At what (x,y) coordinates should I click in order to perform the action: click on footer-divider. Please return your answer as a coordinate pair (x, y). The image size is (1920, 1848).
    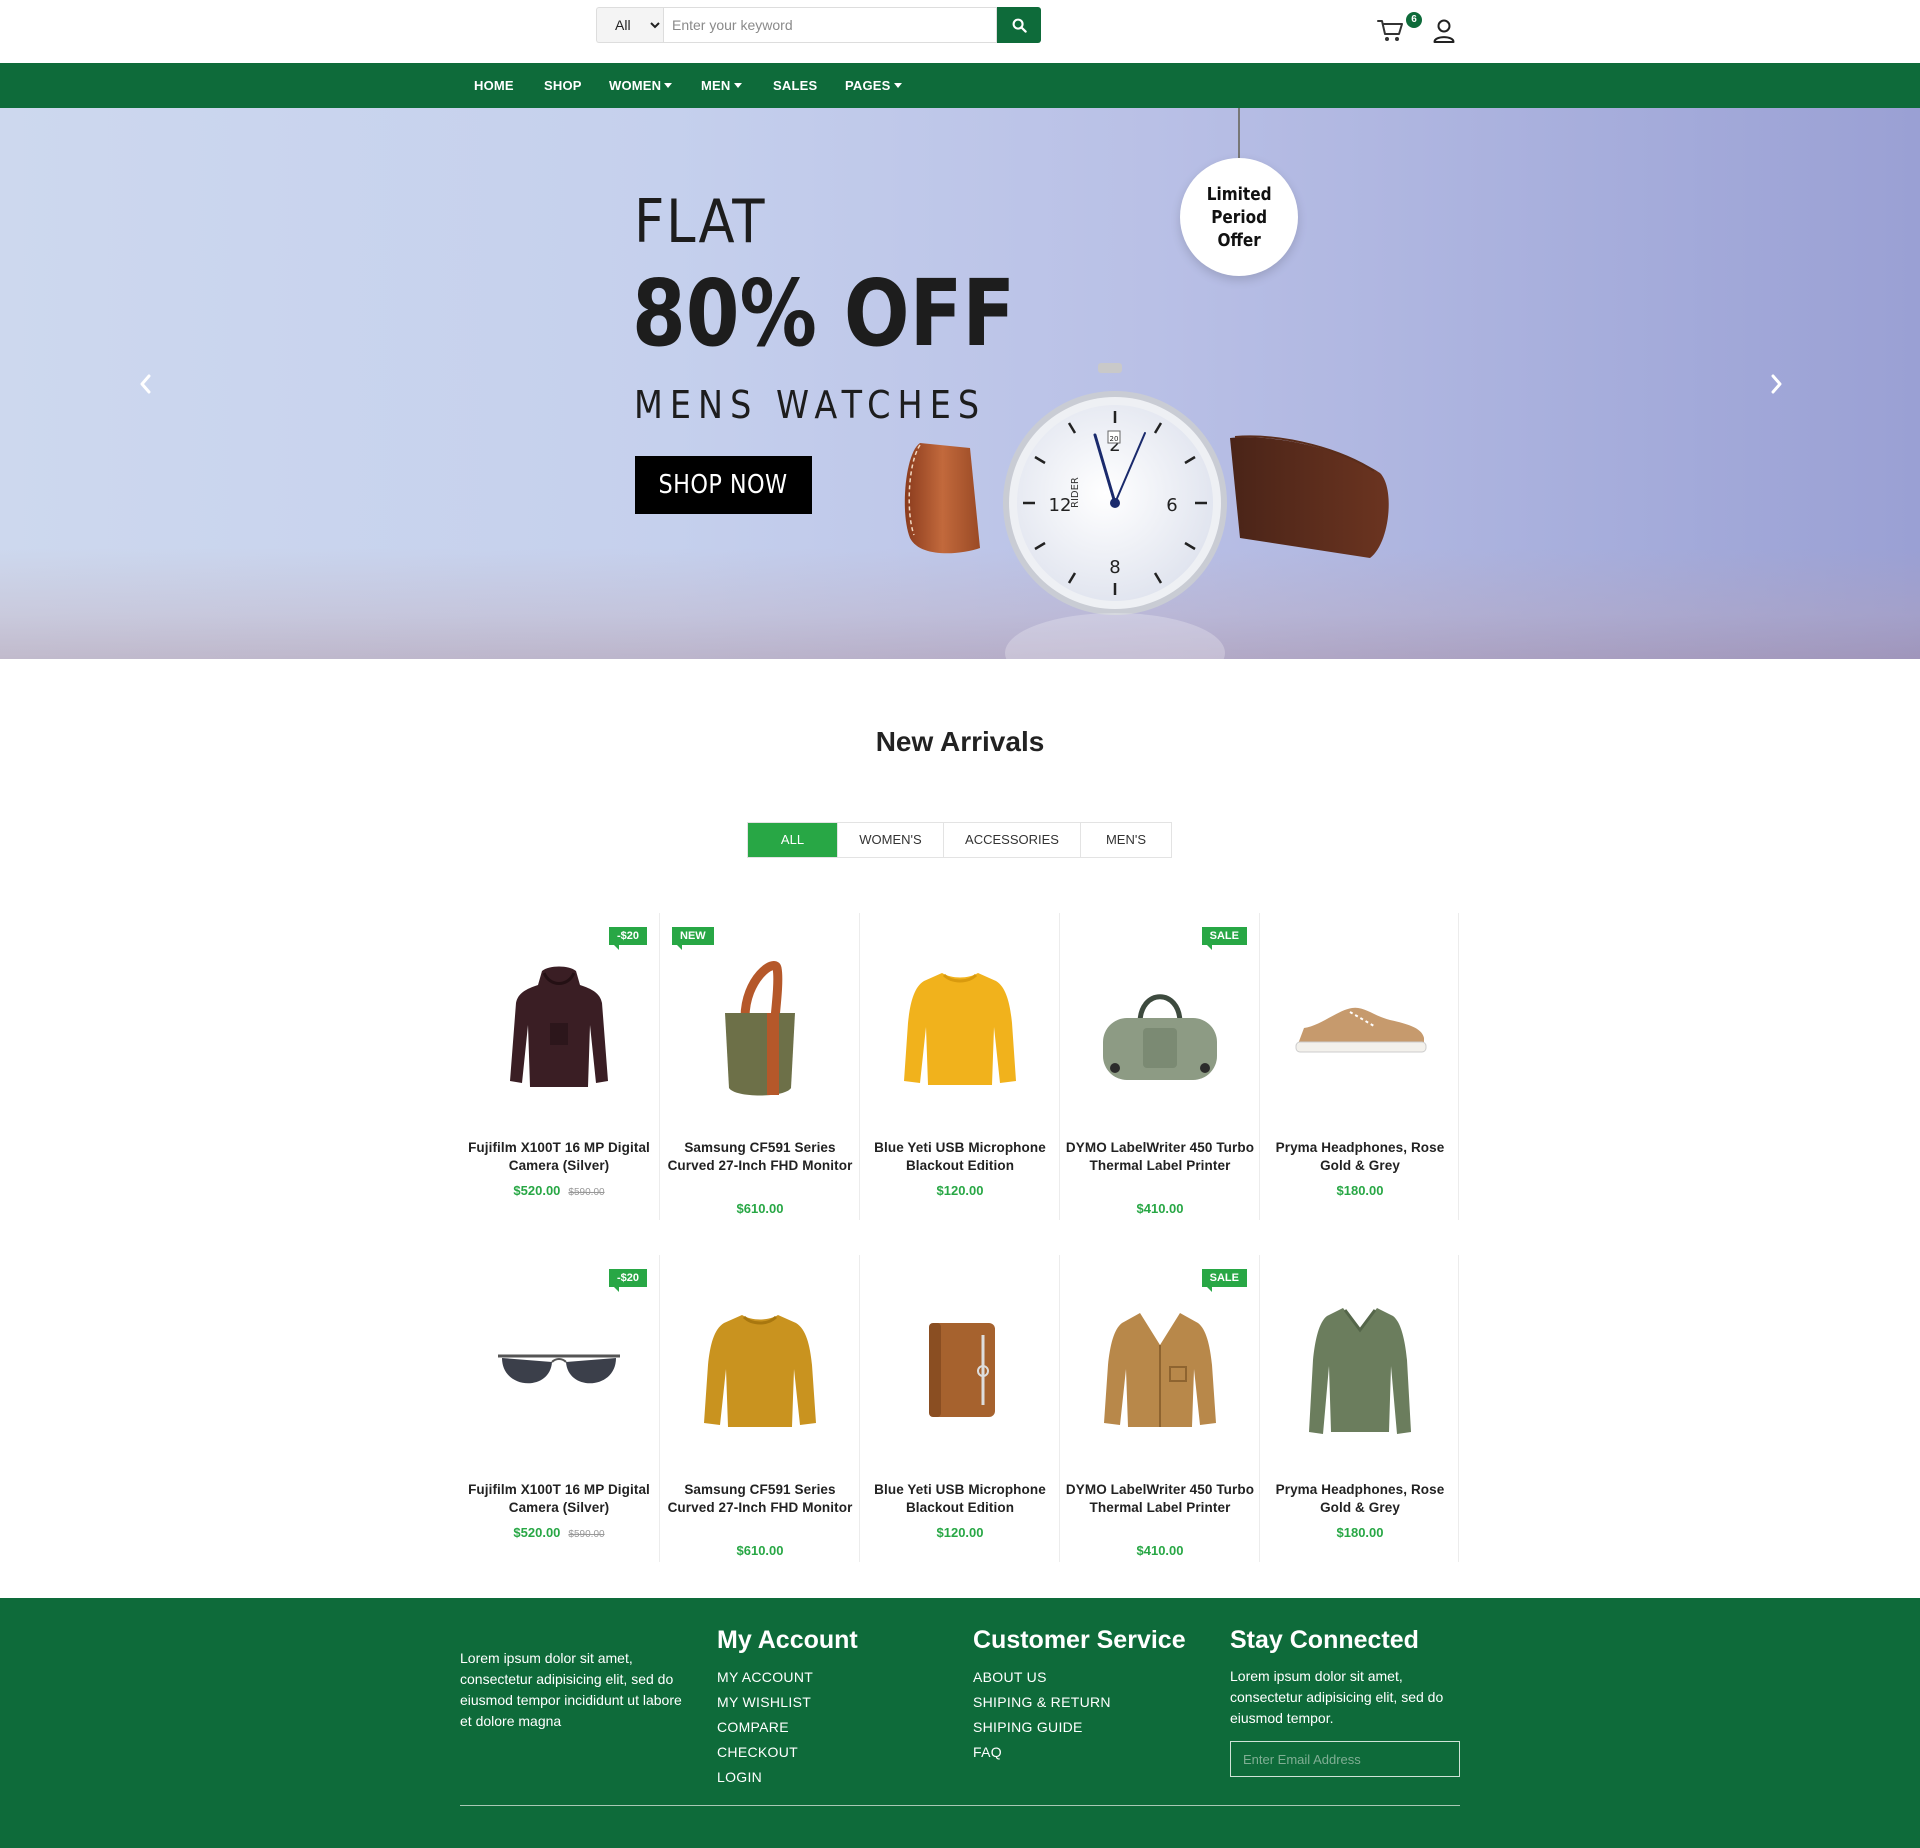
    Looking at the image, I should click on (960, 1805).